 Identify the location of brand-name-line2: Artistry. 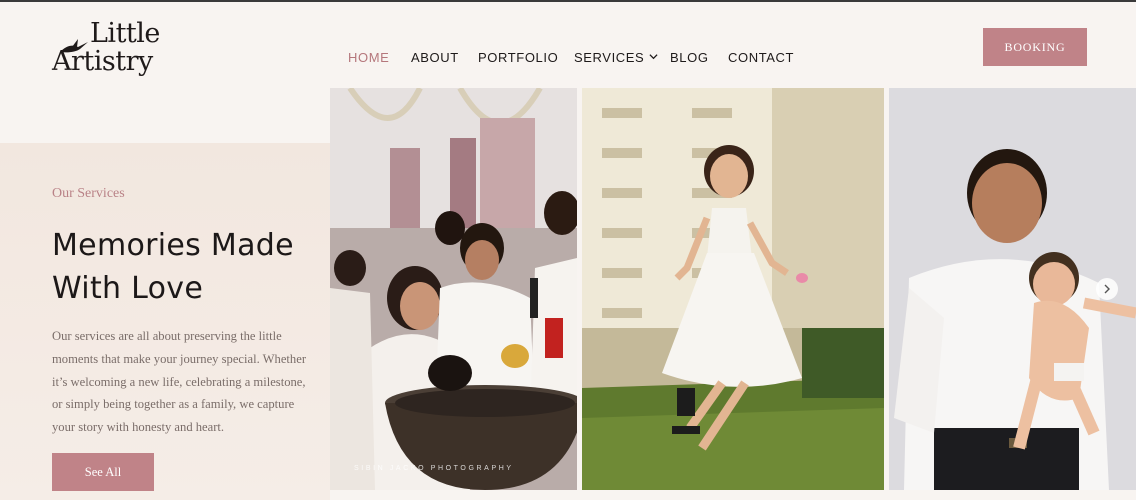
(102, 61).